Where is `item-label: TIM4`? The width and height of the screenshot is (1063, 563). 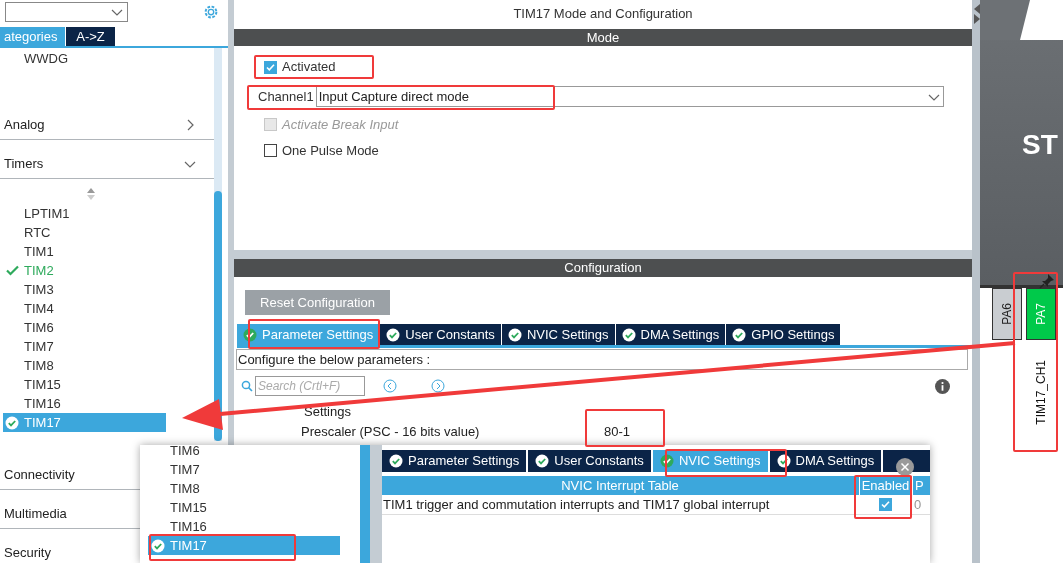
item-label: TIM4 is located at coordinates (39, 308).